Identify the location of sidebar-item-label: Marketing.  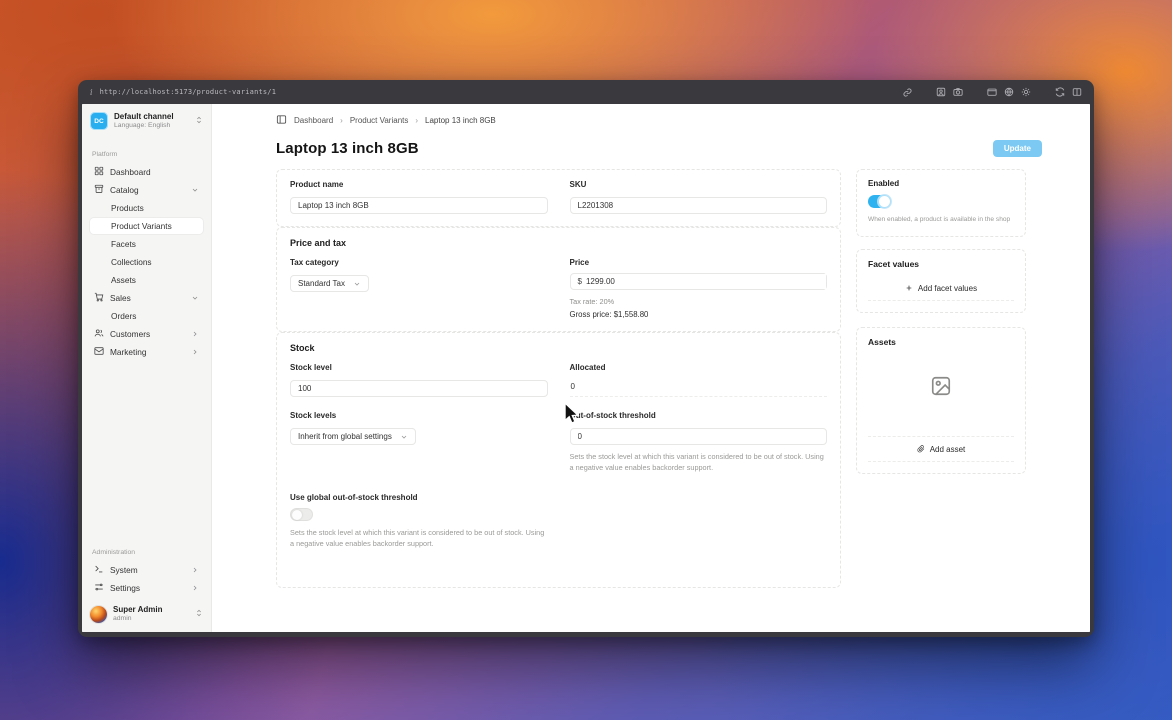
(128, 352).